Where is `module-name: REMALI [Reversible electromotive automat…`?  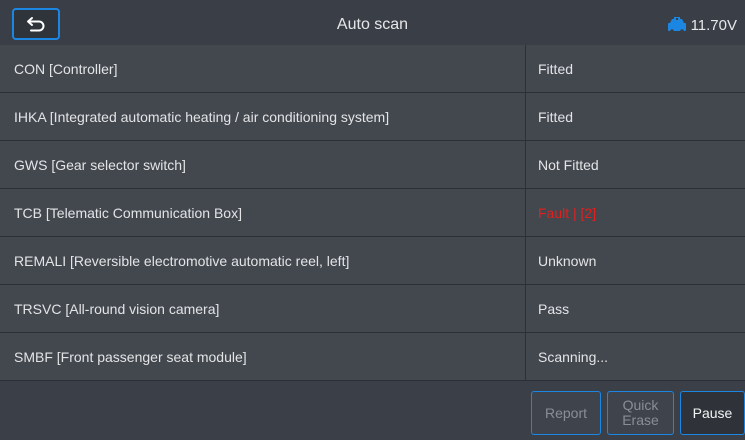 module-name: REMALI [Reversible electromotive automat… is located at coordinates (182, 261).